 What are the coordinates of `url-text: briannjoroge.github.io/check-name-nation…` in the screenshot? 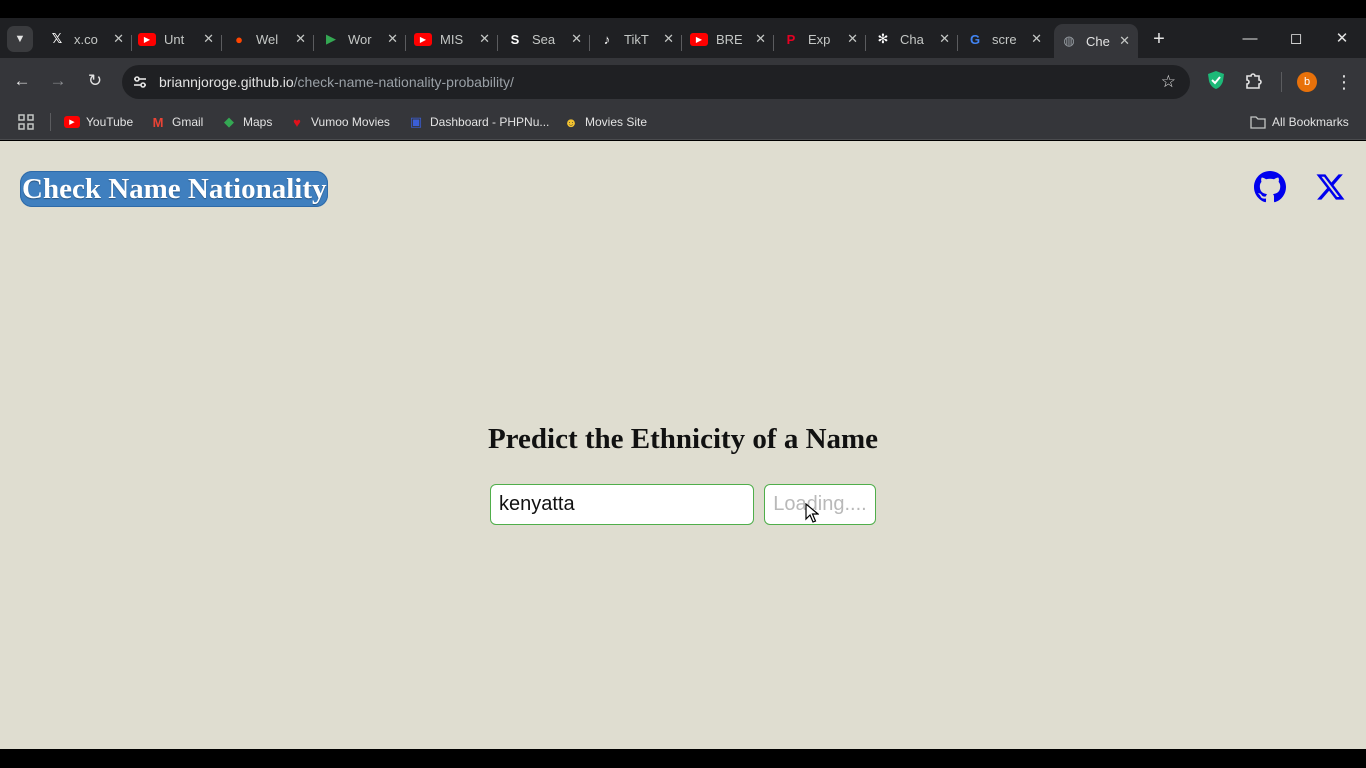 It's located at (336, 82).